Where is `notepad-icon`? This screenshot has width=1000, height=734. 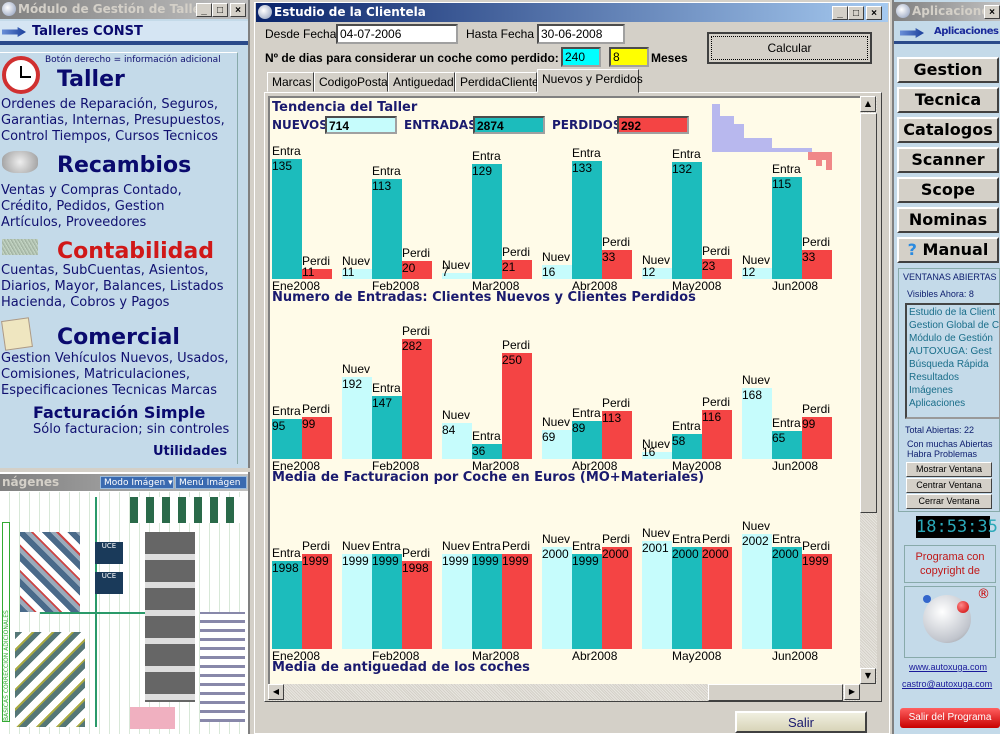 notepad-icon is located at coordinates (17, 334).